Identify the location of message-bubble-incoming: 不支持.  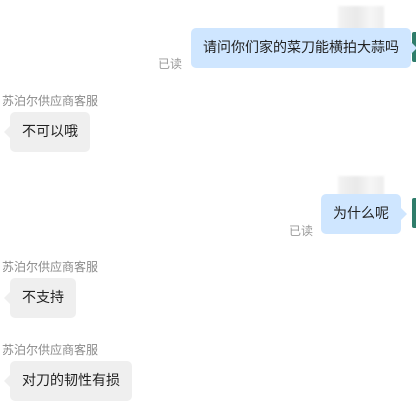
(40, 298).